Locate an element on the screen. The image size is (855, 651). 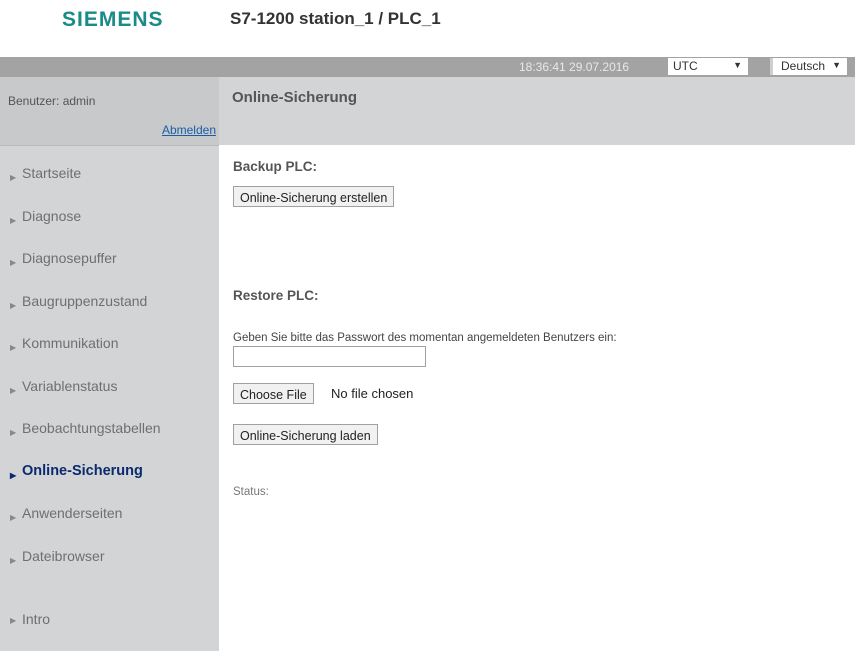
sidebar-item-label: Online-Sicherung is located at coordinates (82, 470).